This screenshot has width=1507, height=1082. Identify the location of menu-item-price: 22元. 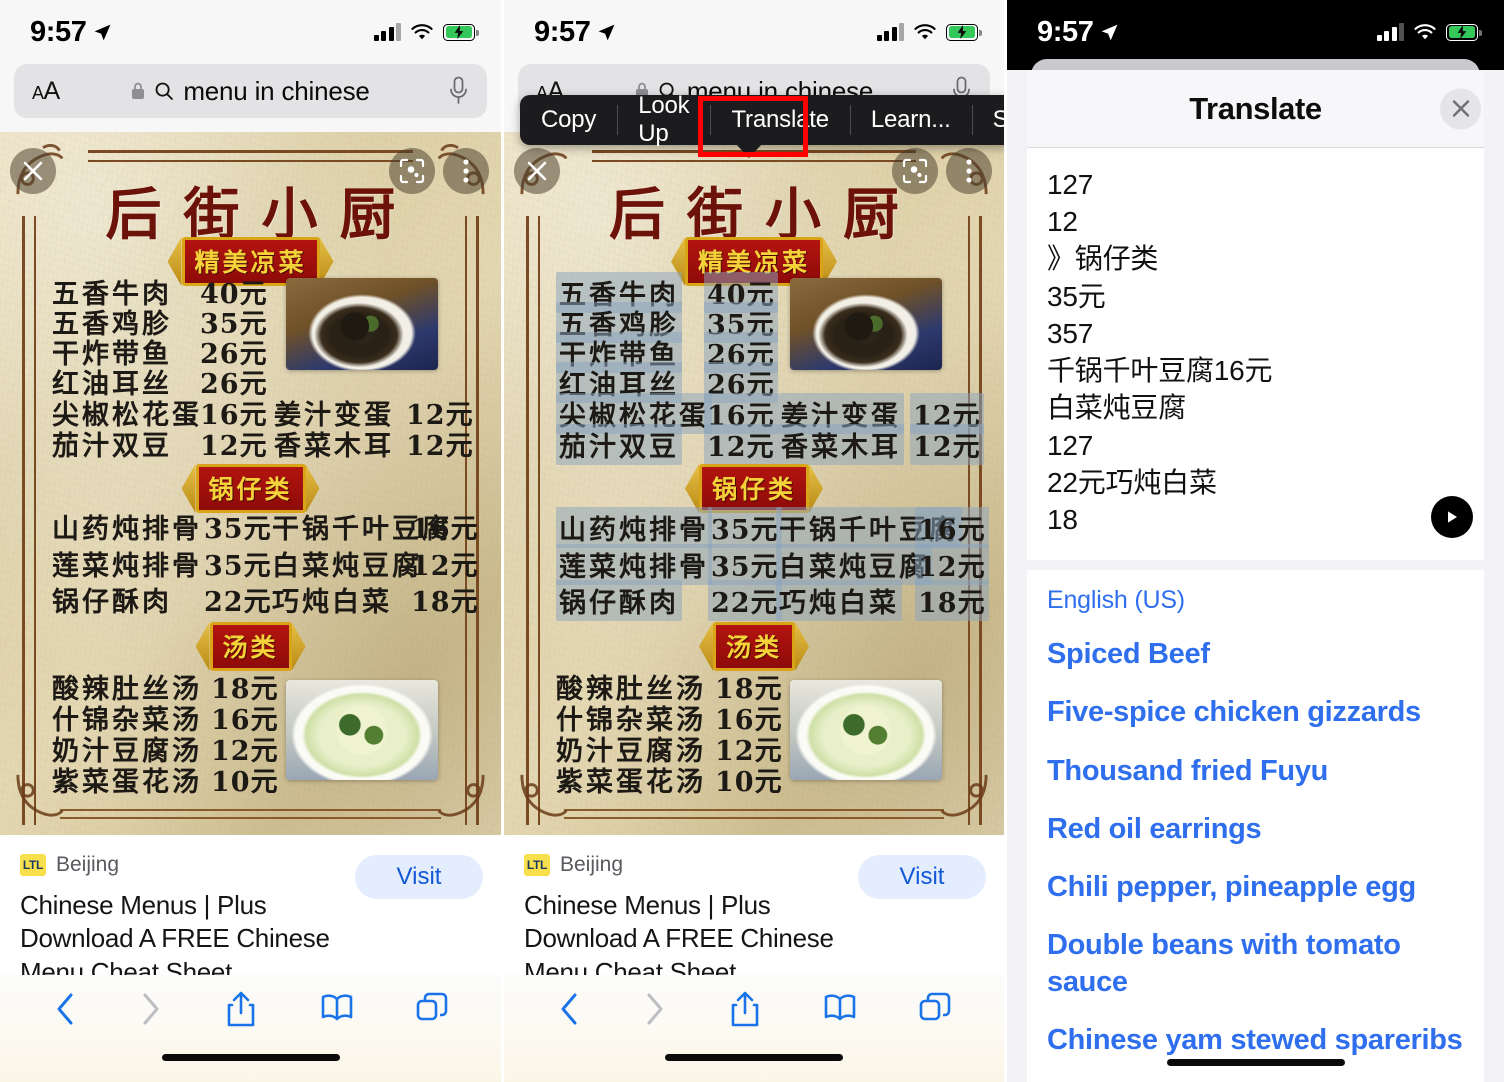
(745, 600).